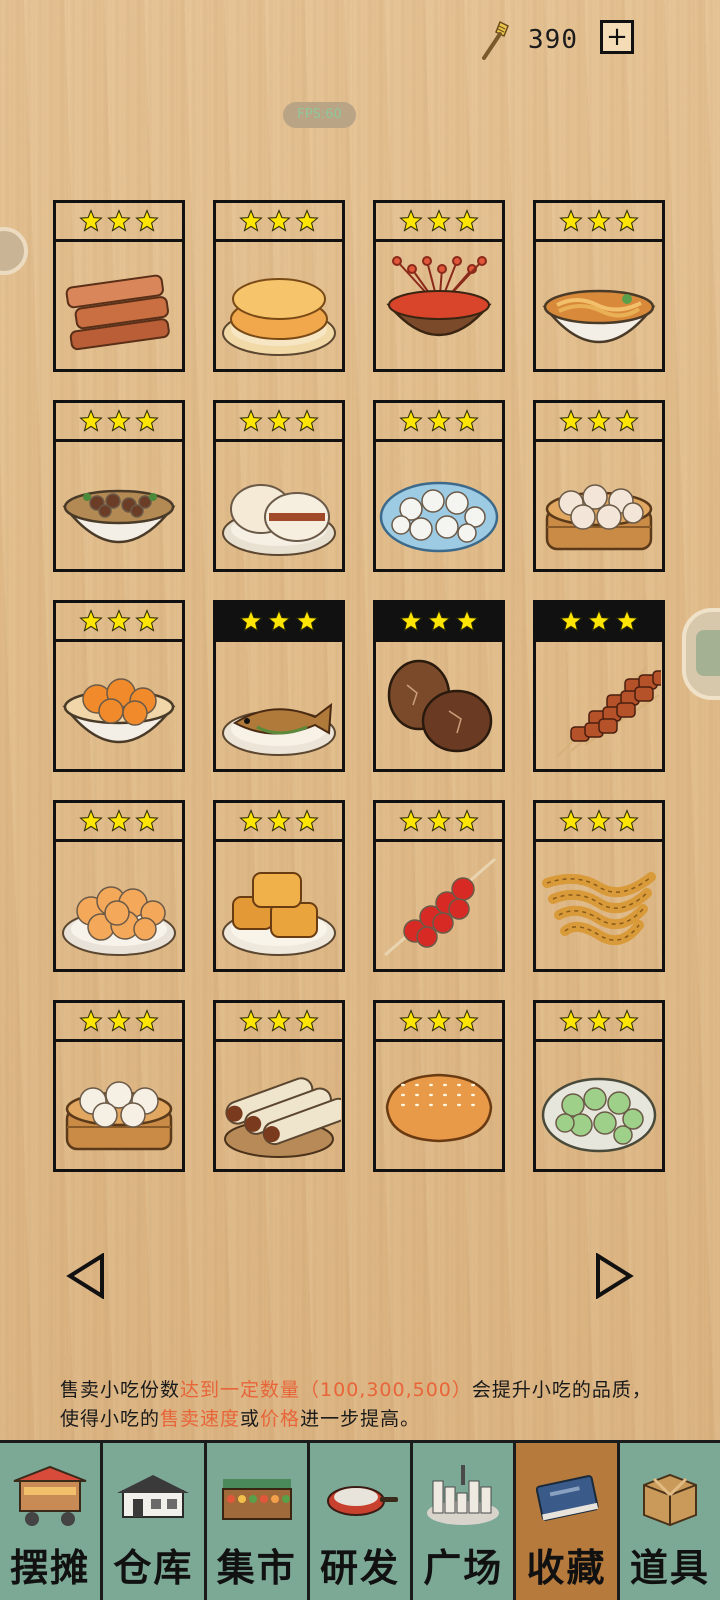 This screenshot has width=720, height=1600. I want to click on collection-card-fried-chicken, so click(119, 686).